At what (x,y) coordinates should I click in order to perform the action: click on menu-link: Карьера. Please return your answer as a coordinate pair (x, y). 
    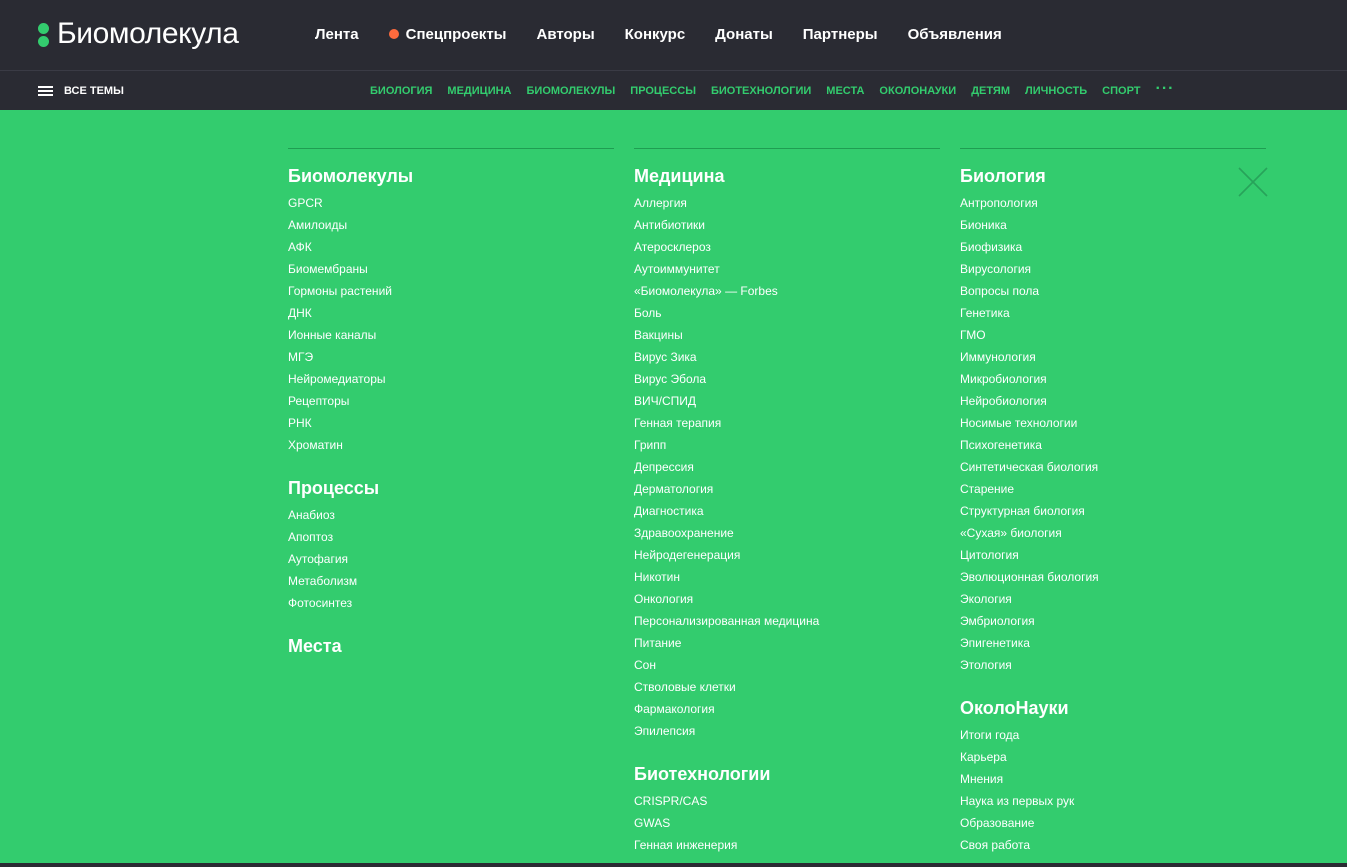
    Looking at the image, I should click on (1113, 757).